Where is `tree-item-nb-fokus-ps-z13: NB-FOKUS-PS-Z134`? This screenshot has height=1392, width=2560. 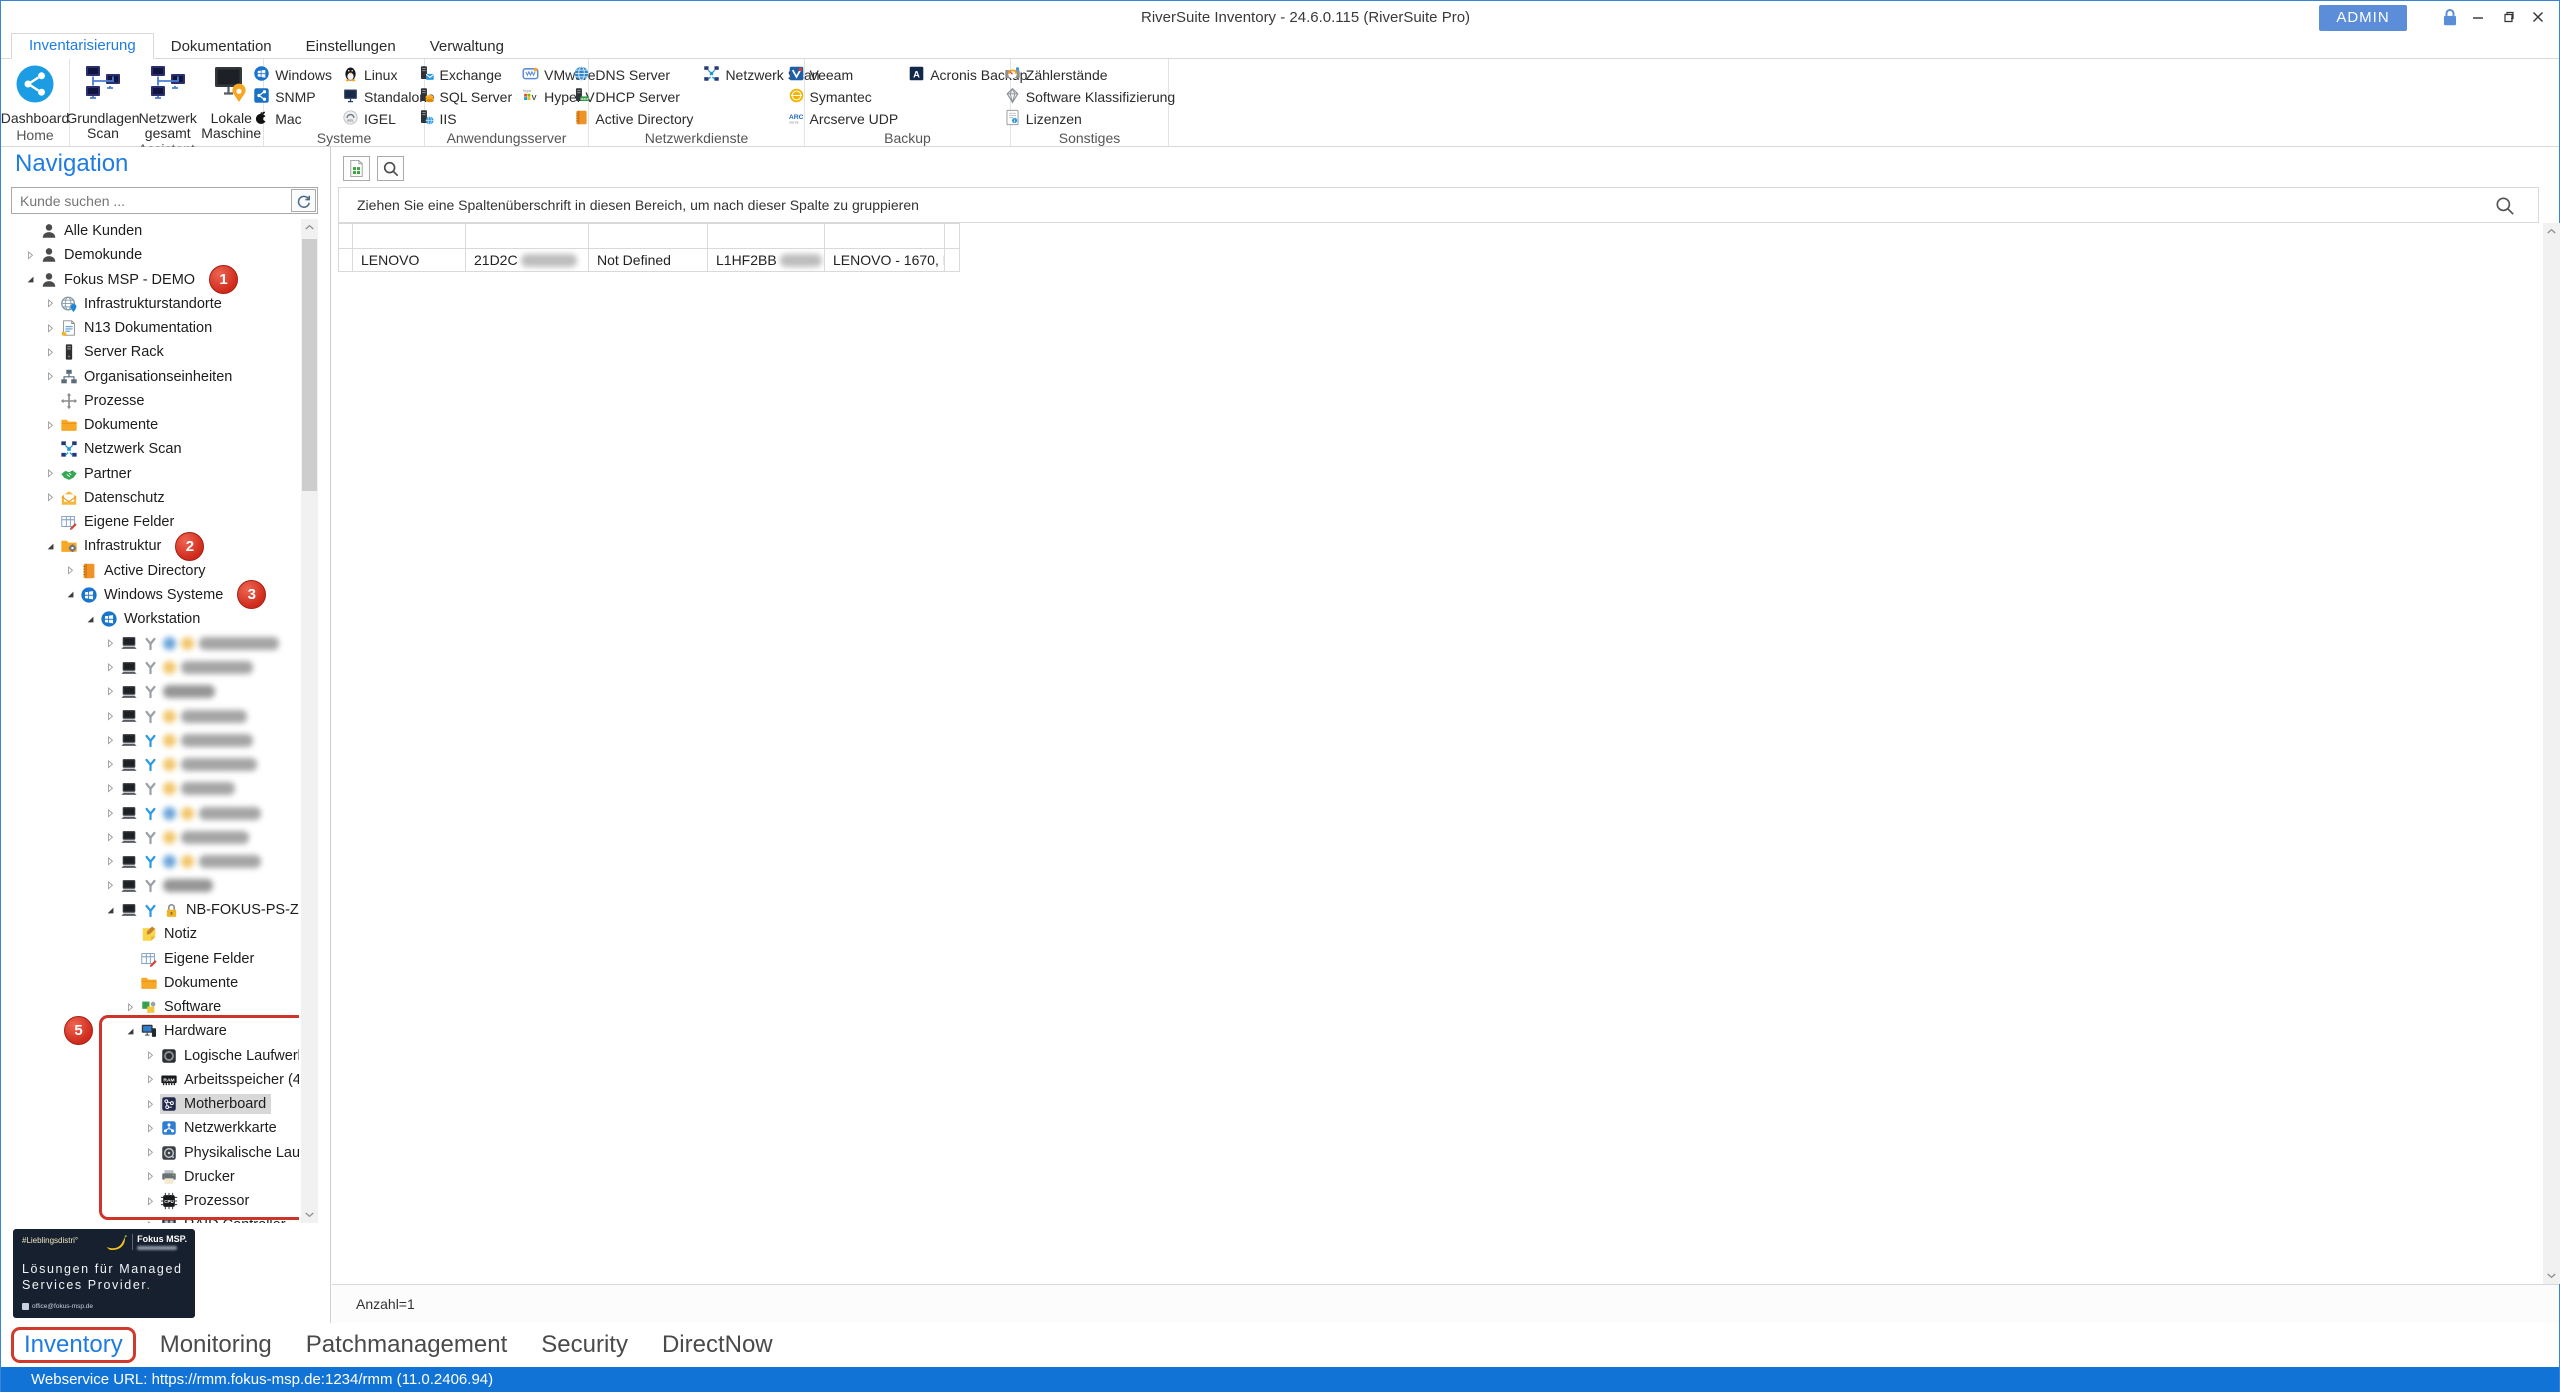
tree-item-nb-fokus-ps-z13: NB-FOKUS-PS-Z134 is located at coordinates (150, 910).